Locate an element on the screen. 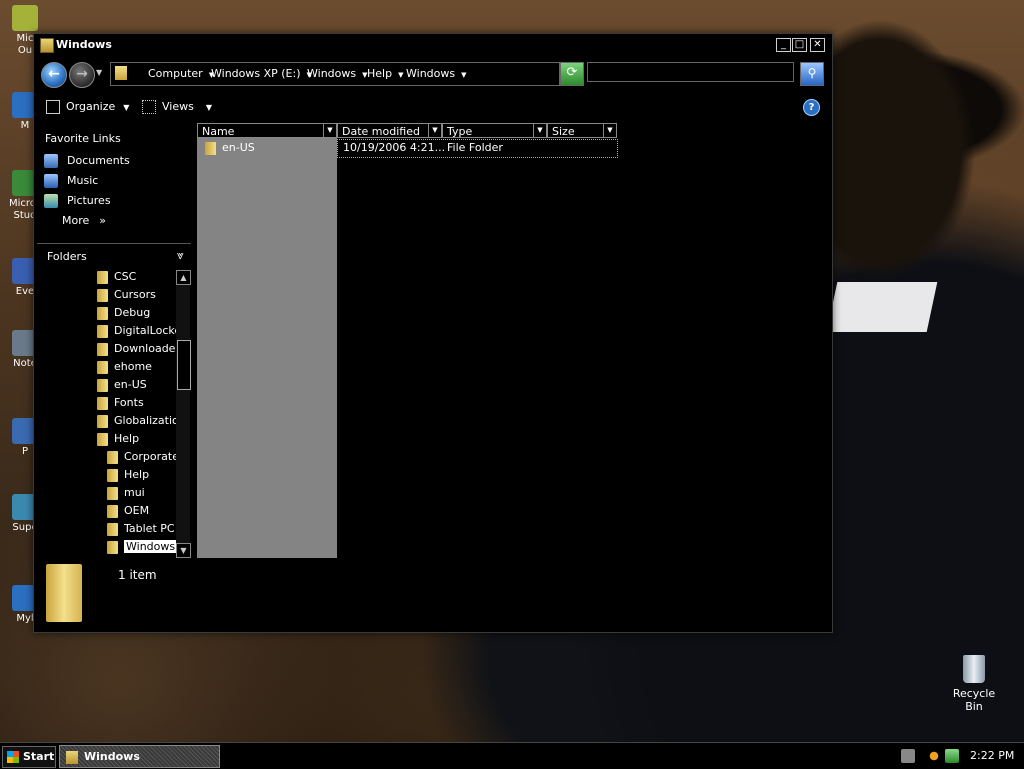  search-icon is located at coordinates (934, 756).